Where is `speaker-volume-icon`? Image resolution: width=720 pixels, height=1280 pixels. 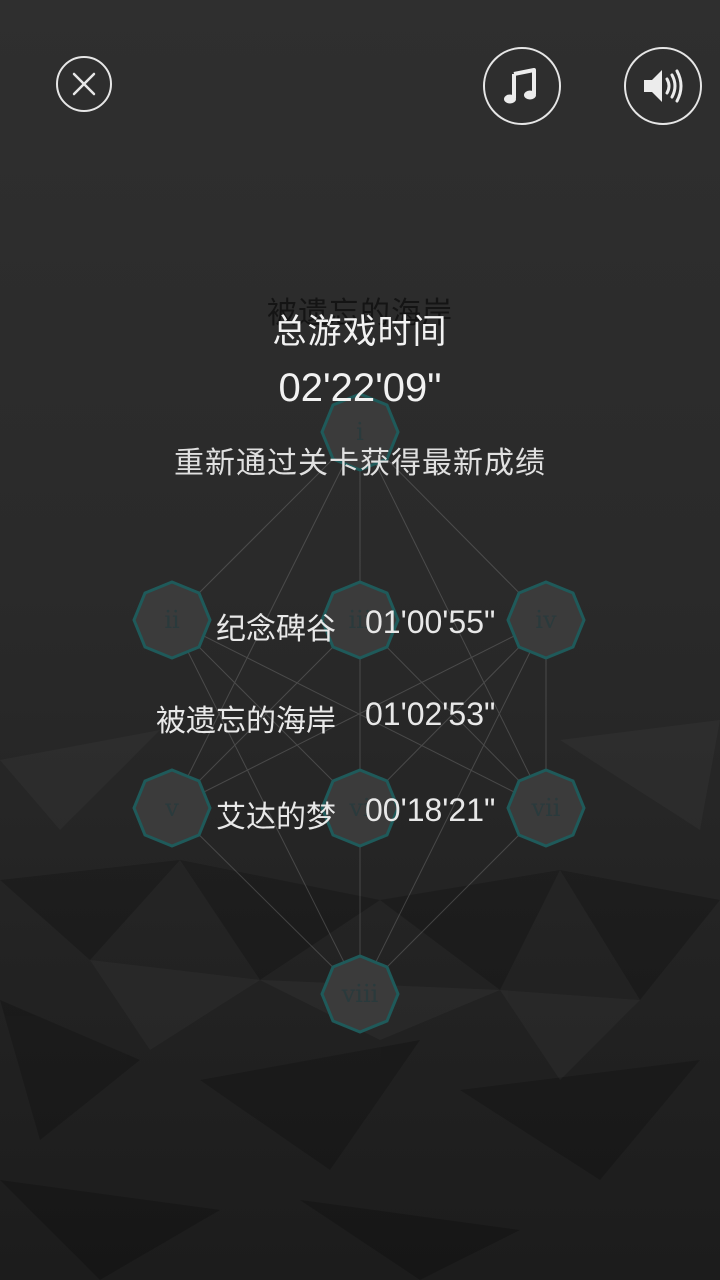 speaker-volume-icon is located at coordinates (663, 86).